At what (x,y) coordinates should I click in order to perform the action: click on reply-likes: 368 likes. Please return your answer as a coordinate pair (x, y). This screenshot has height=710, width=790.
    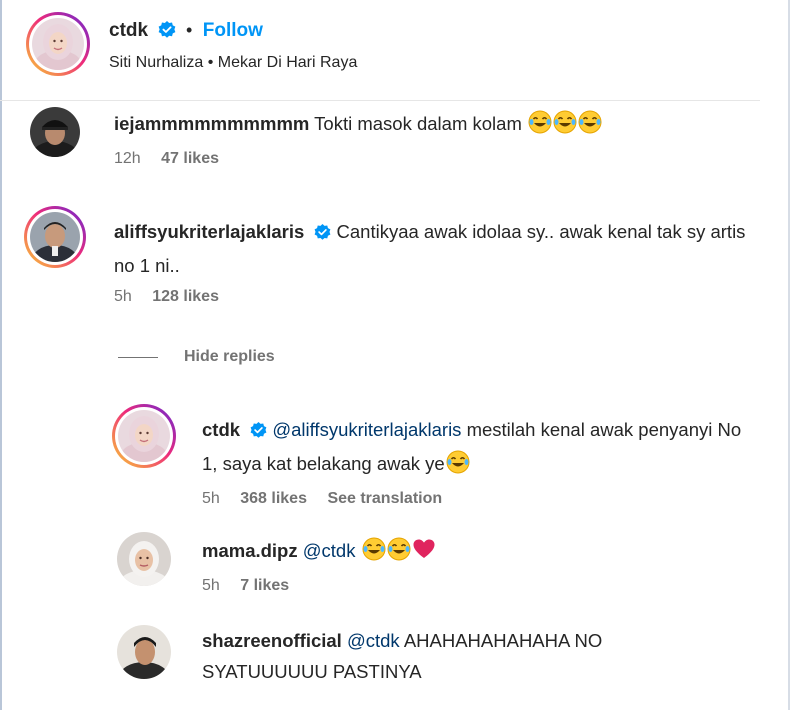
    Looking at the image, I should click on (273, 498).